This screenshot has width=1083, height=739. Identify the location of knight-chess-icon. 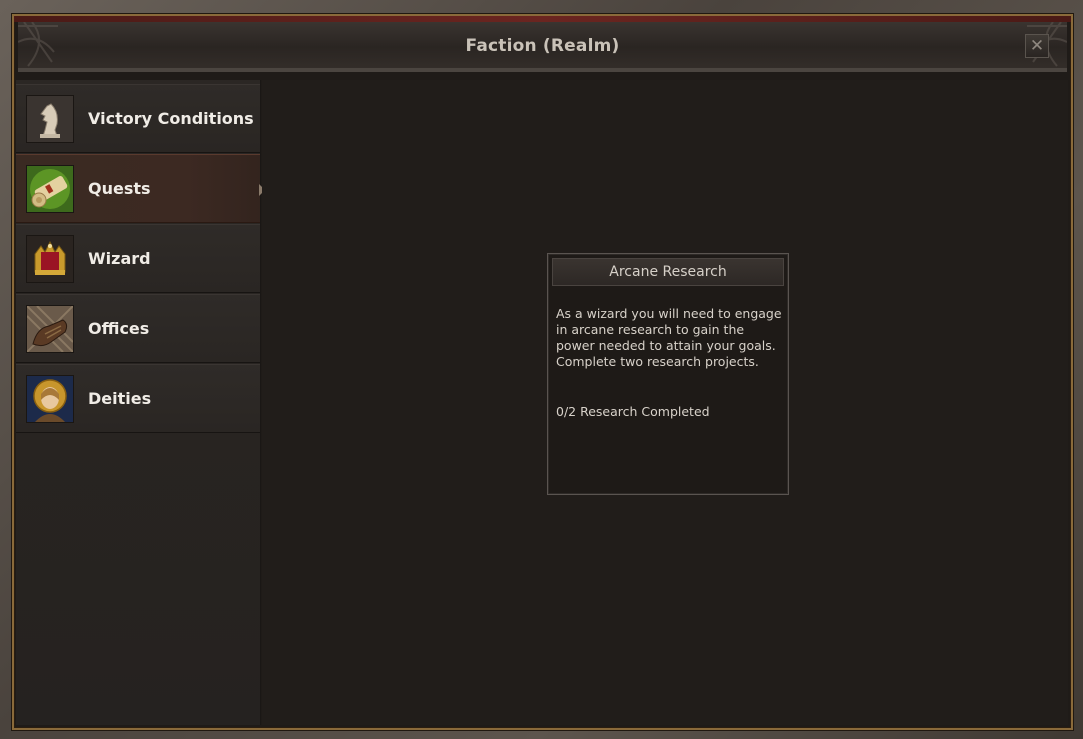
(50, 119).